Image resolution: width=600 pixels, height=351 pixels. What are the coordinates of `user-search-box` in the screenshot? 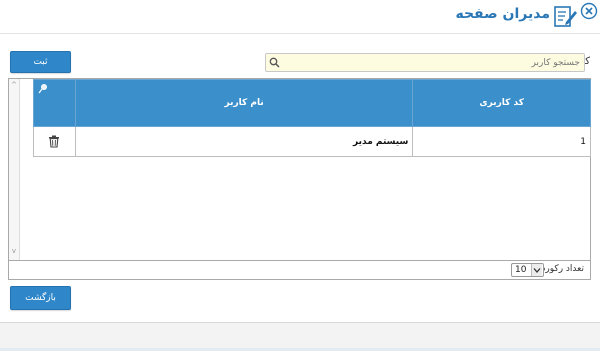 It's located at (425, 62).